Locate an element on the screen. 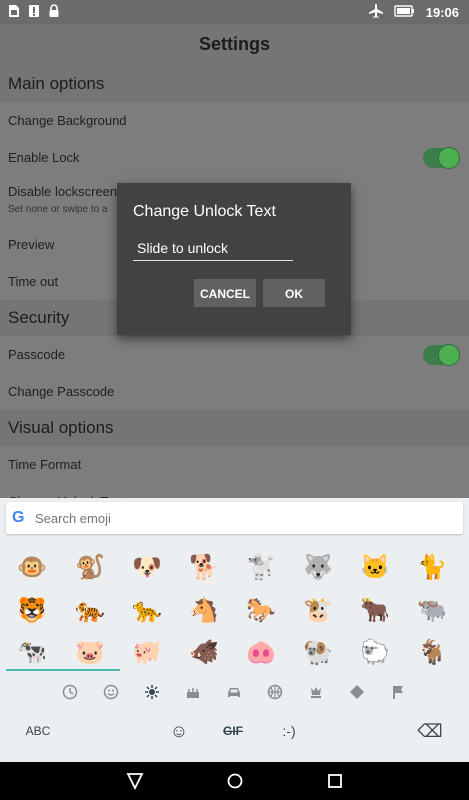 The width and height of the screenshot is (469, 800). setting-passcode-label: Passcode is located at coordinates (37, 354).